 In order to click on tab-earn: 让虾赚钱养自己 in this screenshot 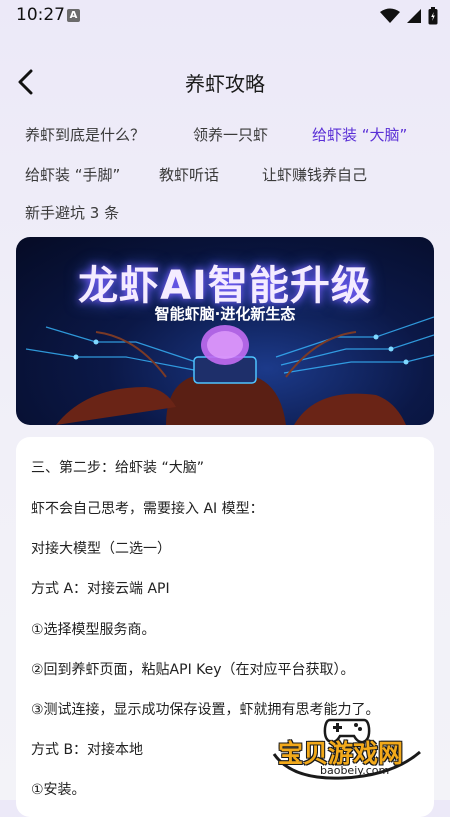, I will do `click(314, 174)`.